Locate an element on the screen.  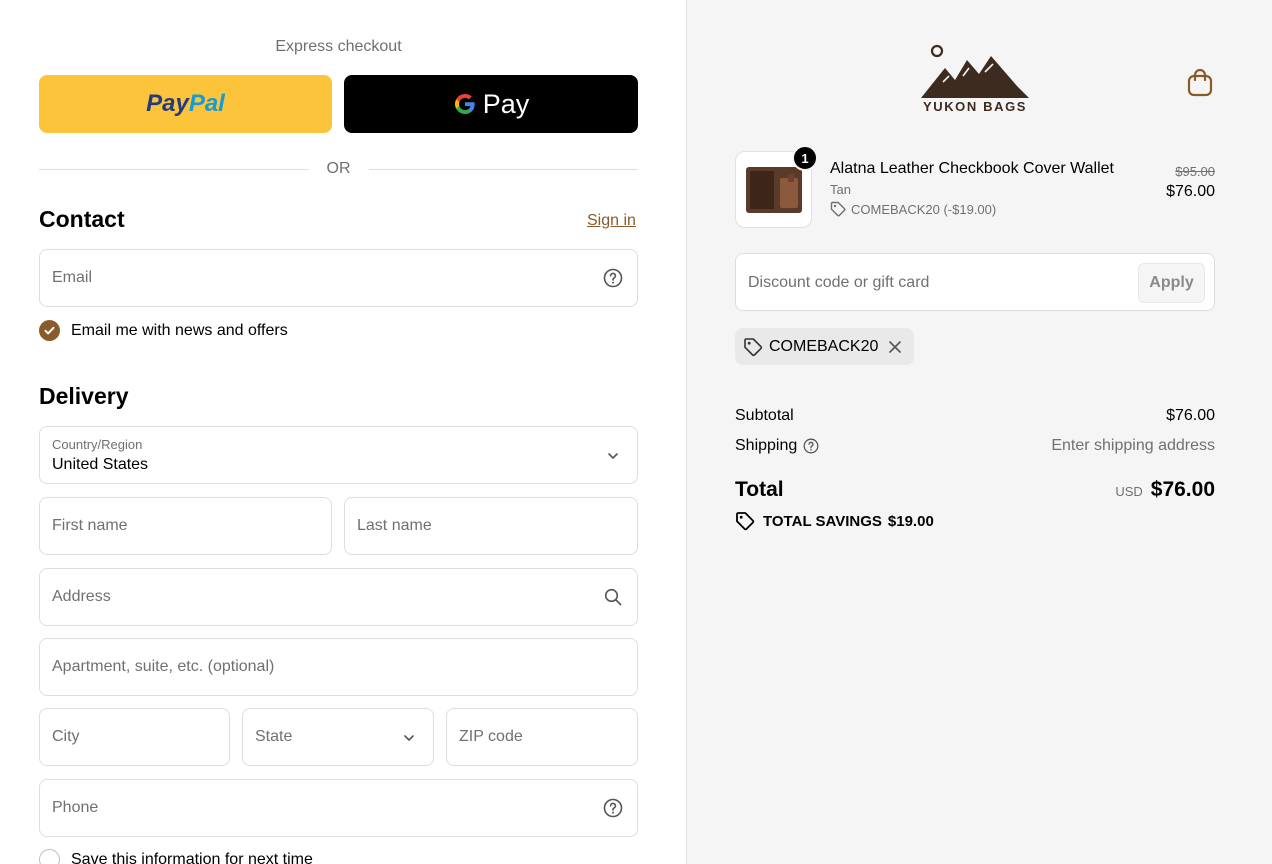
save-info-label: Save this information for next time is located at coordinates (192, 857).